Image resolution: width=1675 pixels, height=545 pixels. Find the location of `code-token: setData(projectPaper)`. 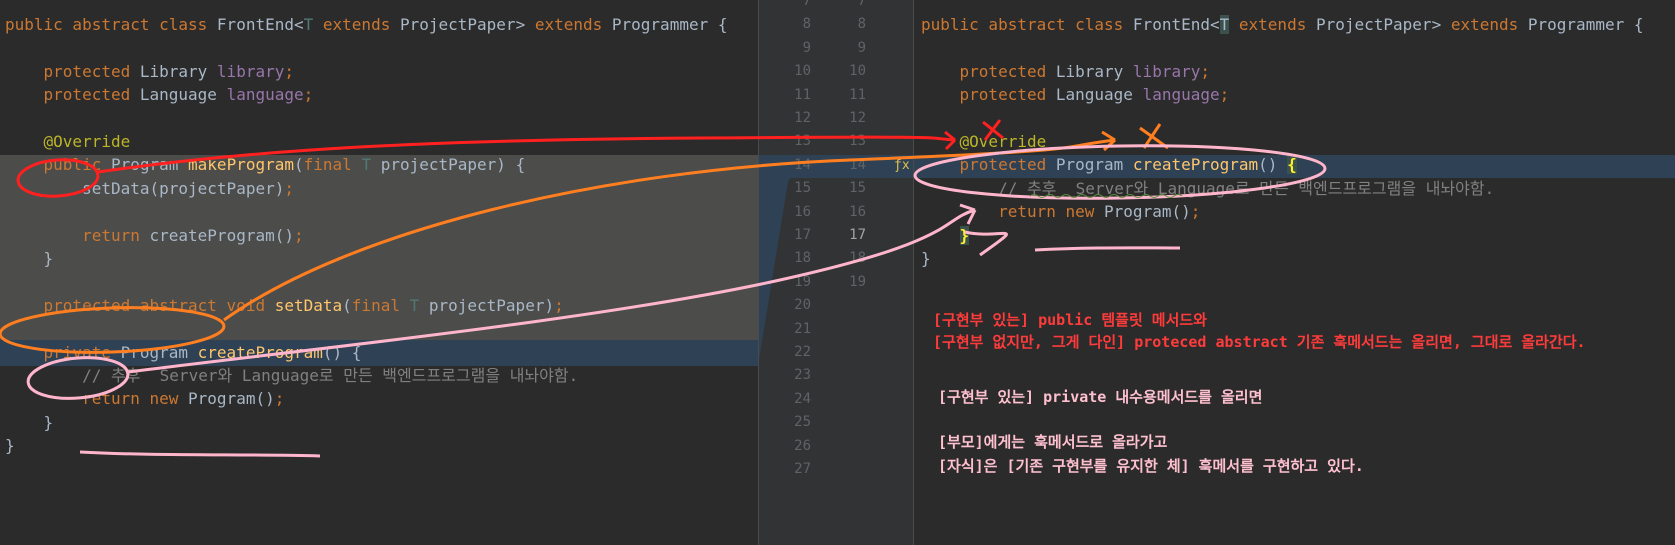

code-token: setData(projectPaper) is located at coordinates (145, 188).